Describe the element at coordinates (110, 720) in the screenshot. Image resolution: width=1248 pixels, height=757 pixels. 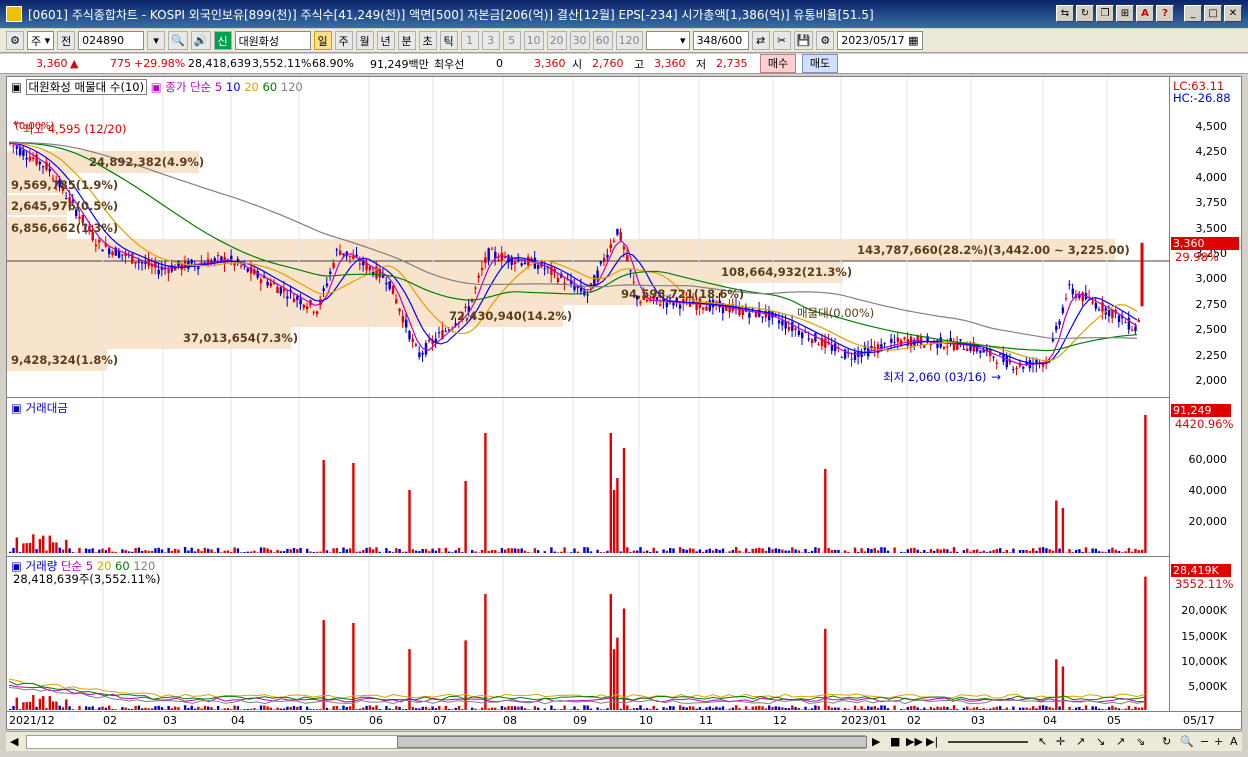
I see `x-tick-label: 02` at that location.